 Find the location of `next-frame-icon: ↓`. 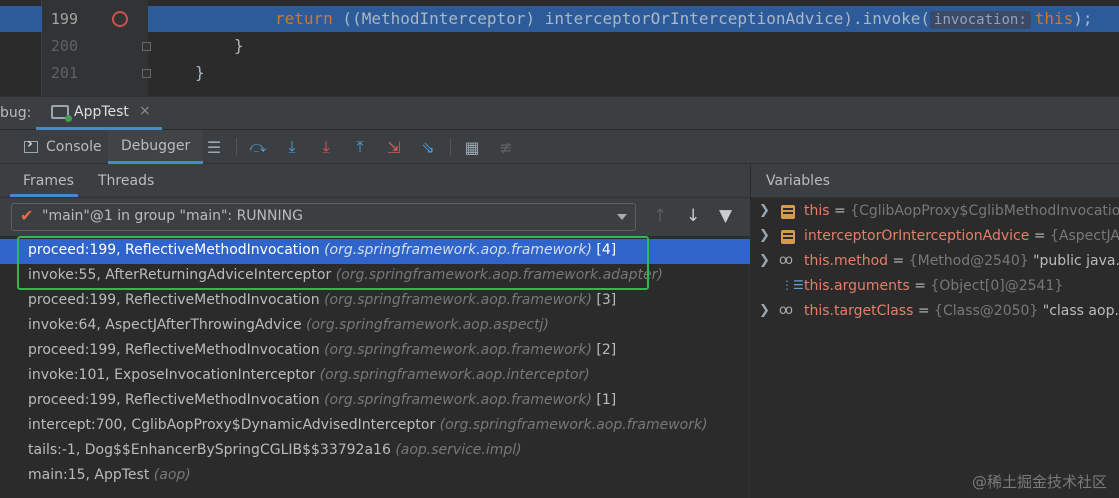

next-frame-icon: ↓ is located at coordinates (693, 216).